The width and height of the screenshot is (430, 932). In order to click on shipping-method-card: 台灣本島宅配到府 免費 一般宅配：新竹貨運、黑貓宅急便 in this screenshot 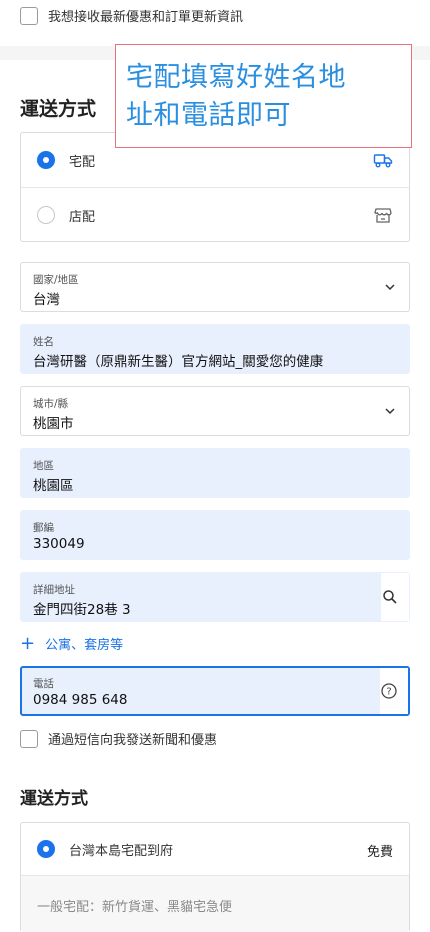, I will do `click(215, 877)`.